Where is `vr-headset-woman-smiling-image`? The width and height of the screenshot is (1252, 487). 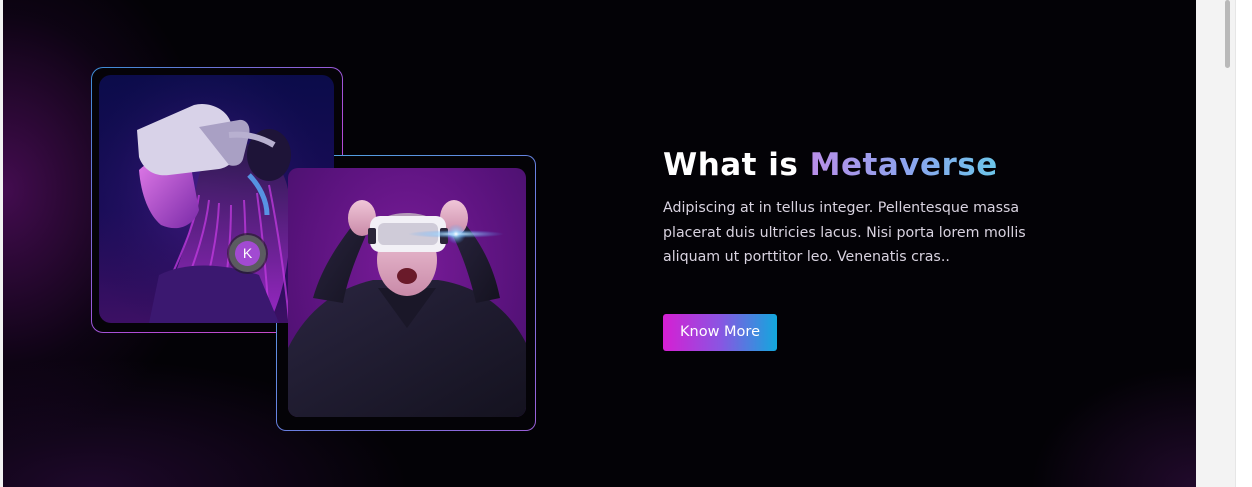
vr-headset-woman-smiling-image is located at coordinates (407, 292).